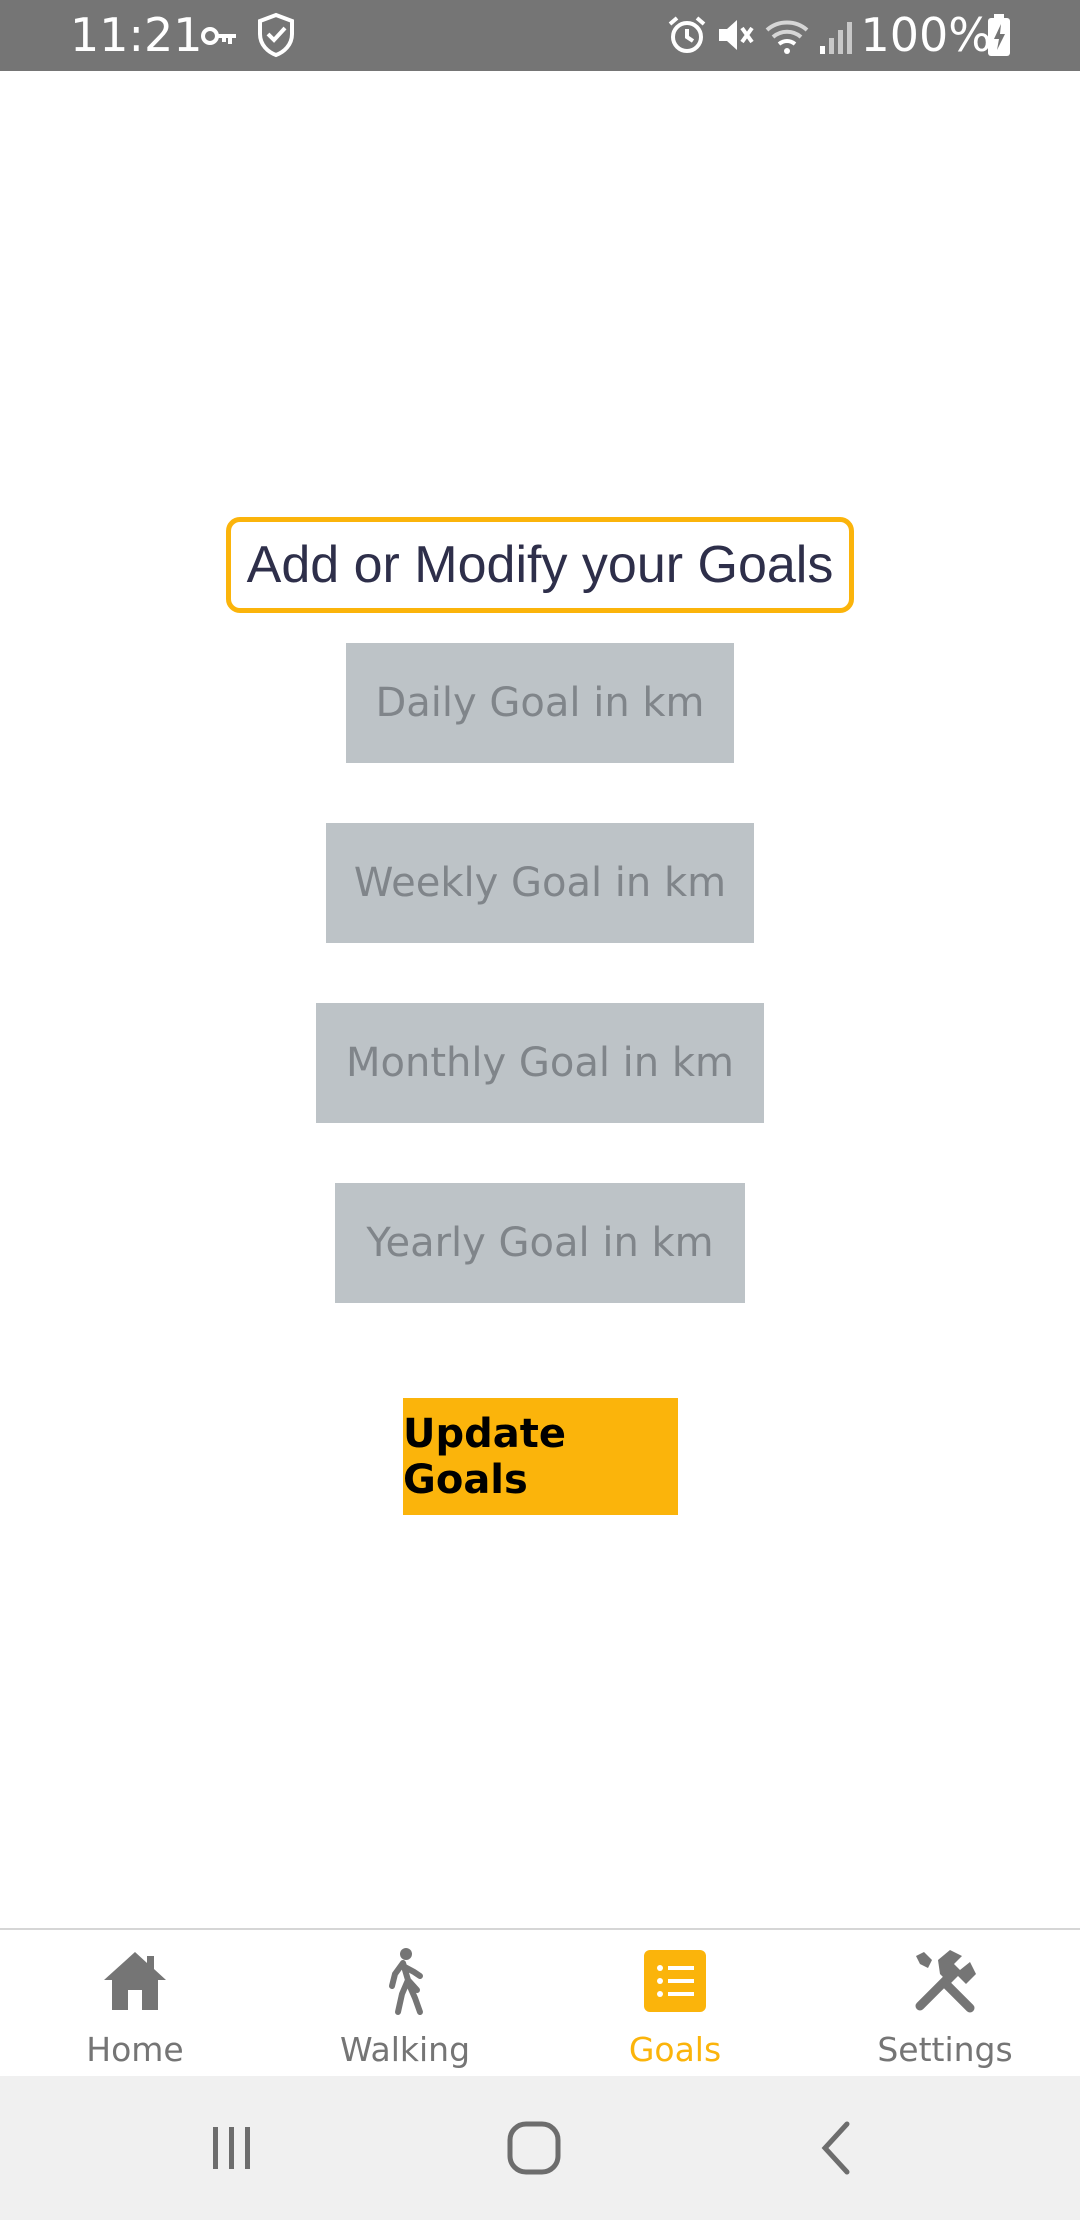 The image size is (1080, 2220). I want to click on shield-check-icon, so click(276, 37).